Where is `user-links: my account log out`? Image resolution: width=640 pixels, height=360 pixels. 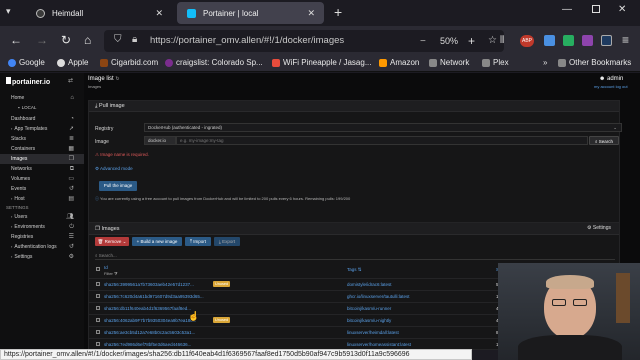 user-links: my account log out is located at coordinates (611, 86).